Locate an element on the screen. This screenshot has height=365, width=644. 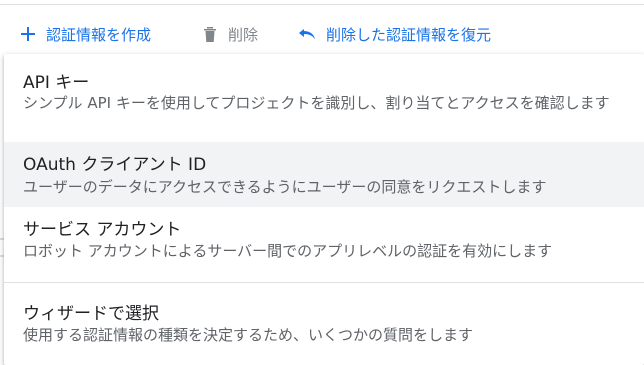
restore-deleted-credentials-button: 削除した認証情報を復元 is located at coordinates (394, 34).